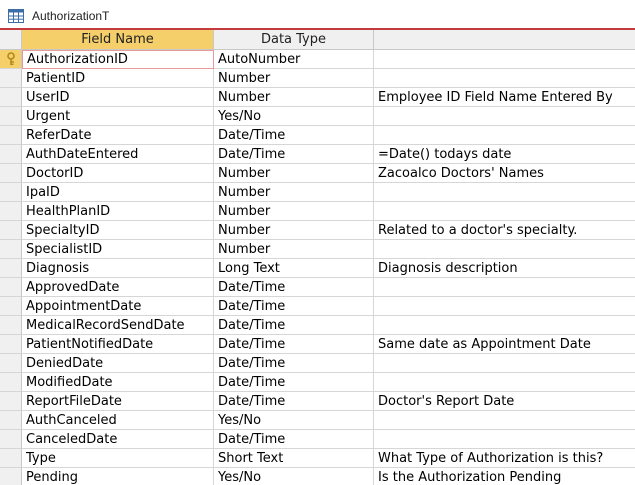  What do you see at coordinates (504, 344) in the screenshot?
I see `description-cell: Same date as Appointment Date` at bounding box center [504, 344].